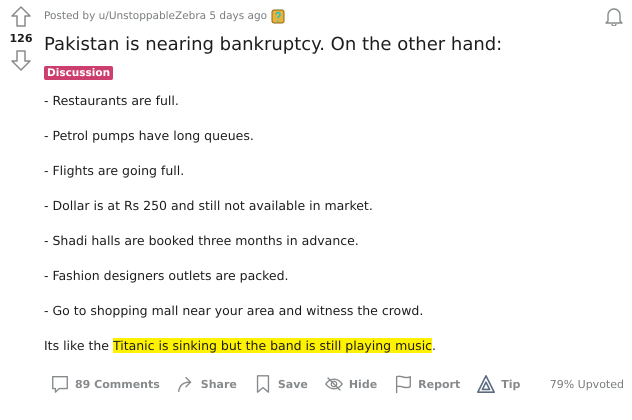 The height and width of the screenshot is (420, 632). I want to click on share-button: Share, so click(206, 384).